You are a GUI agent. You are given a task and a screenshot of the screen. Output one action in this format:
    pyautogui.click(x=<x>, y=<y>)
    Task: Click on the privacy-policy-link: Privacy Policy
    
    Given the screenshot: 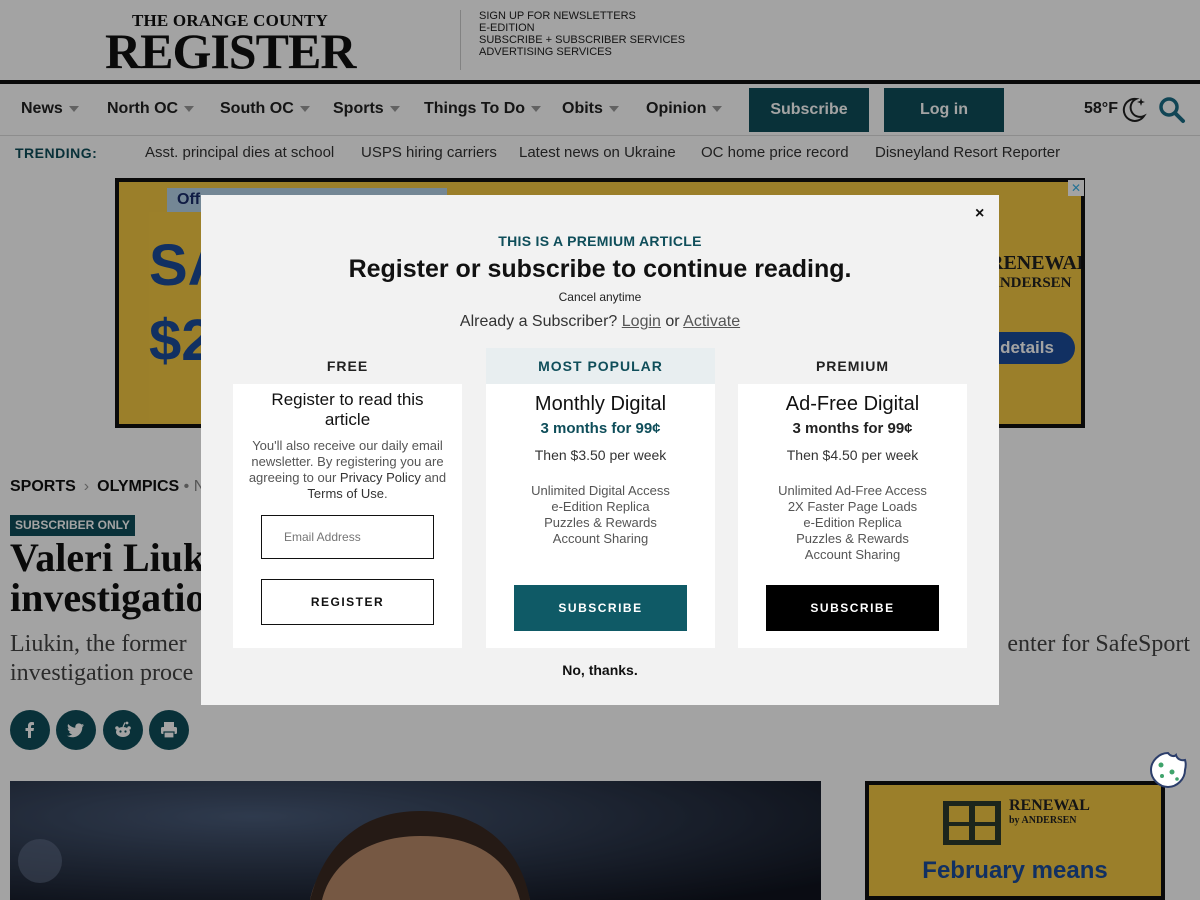 What is the action you would take?
    pyautogui.click(x=380, y=477)
    